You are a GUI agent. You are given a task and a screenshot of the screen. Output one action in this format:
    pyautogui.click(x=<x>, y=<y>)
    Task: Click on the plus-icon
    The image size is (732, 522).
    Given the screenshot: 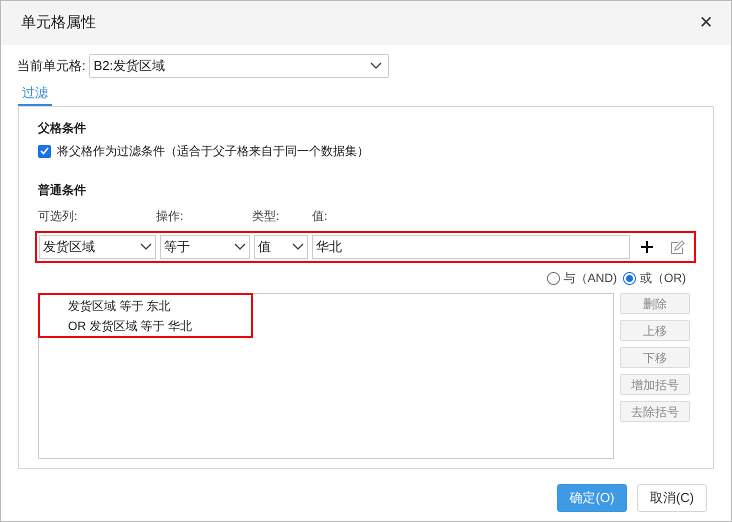 What is the action you would take?
    pyautogui.click(x=647, y=247)
    